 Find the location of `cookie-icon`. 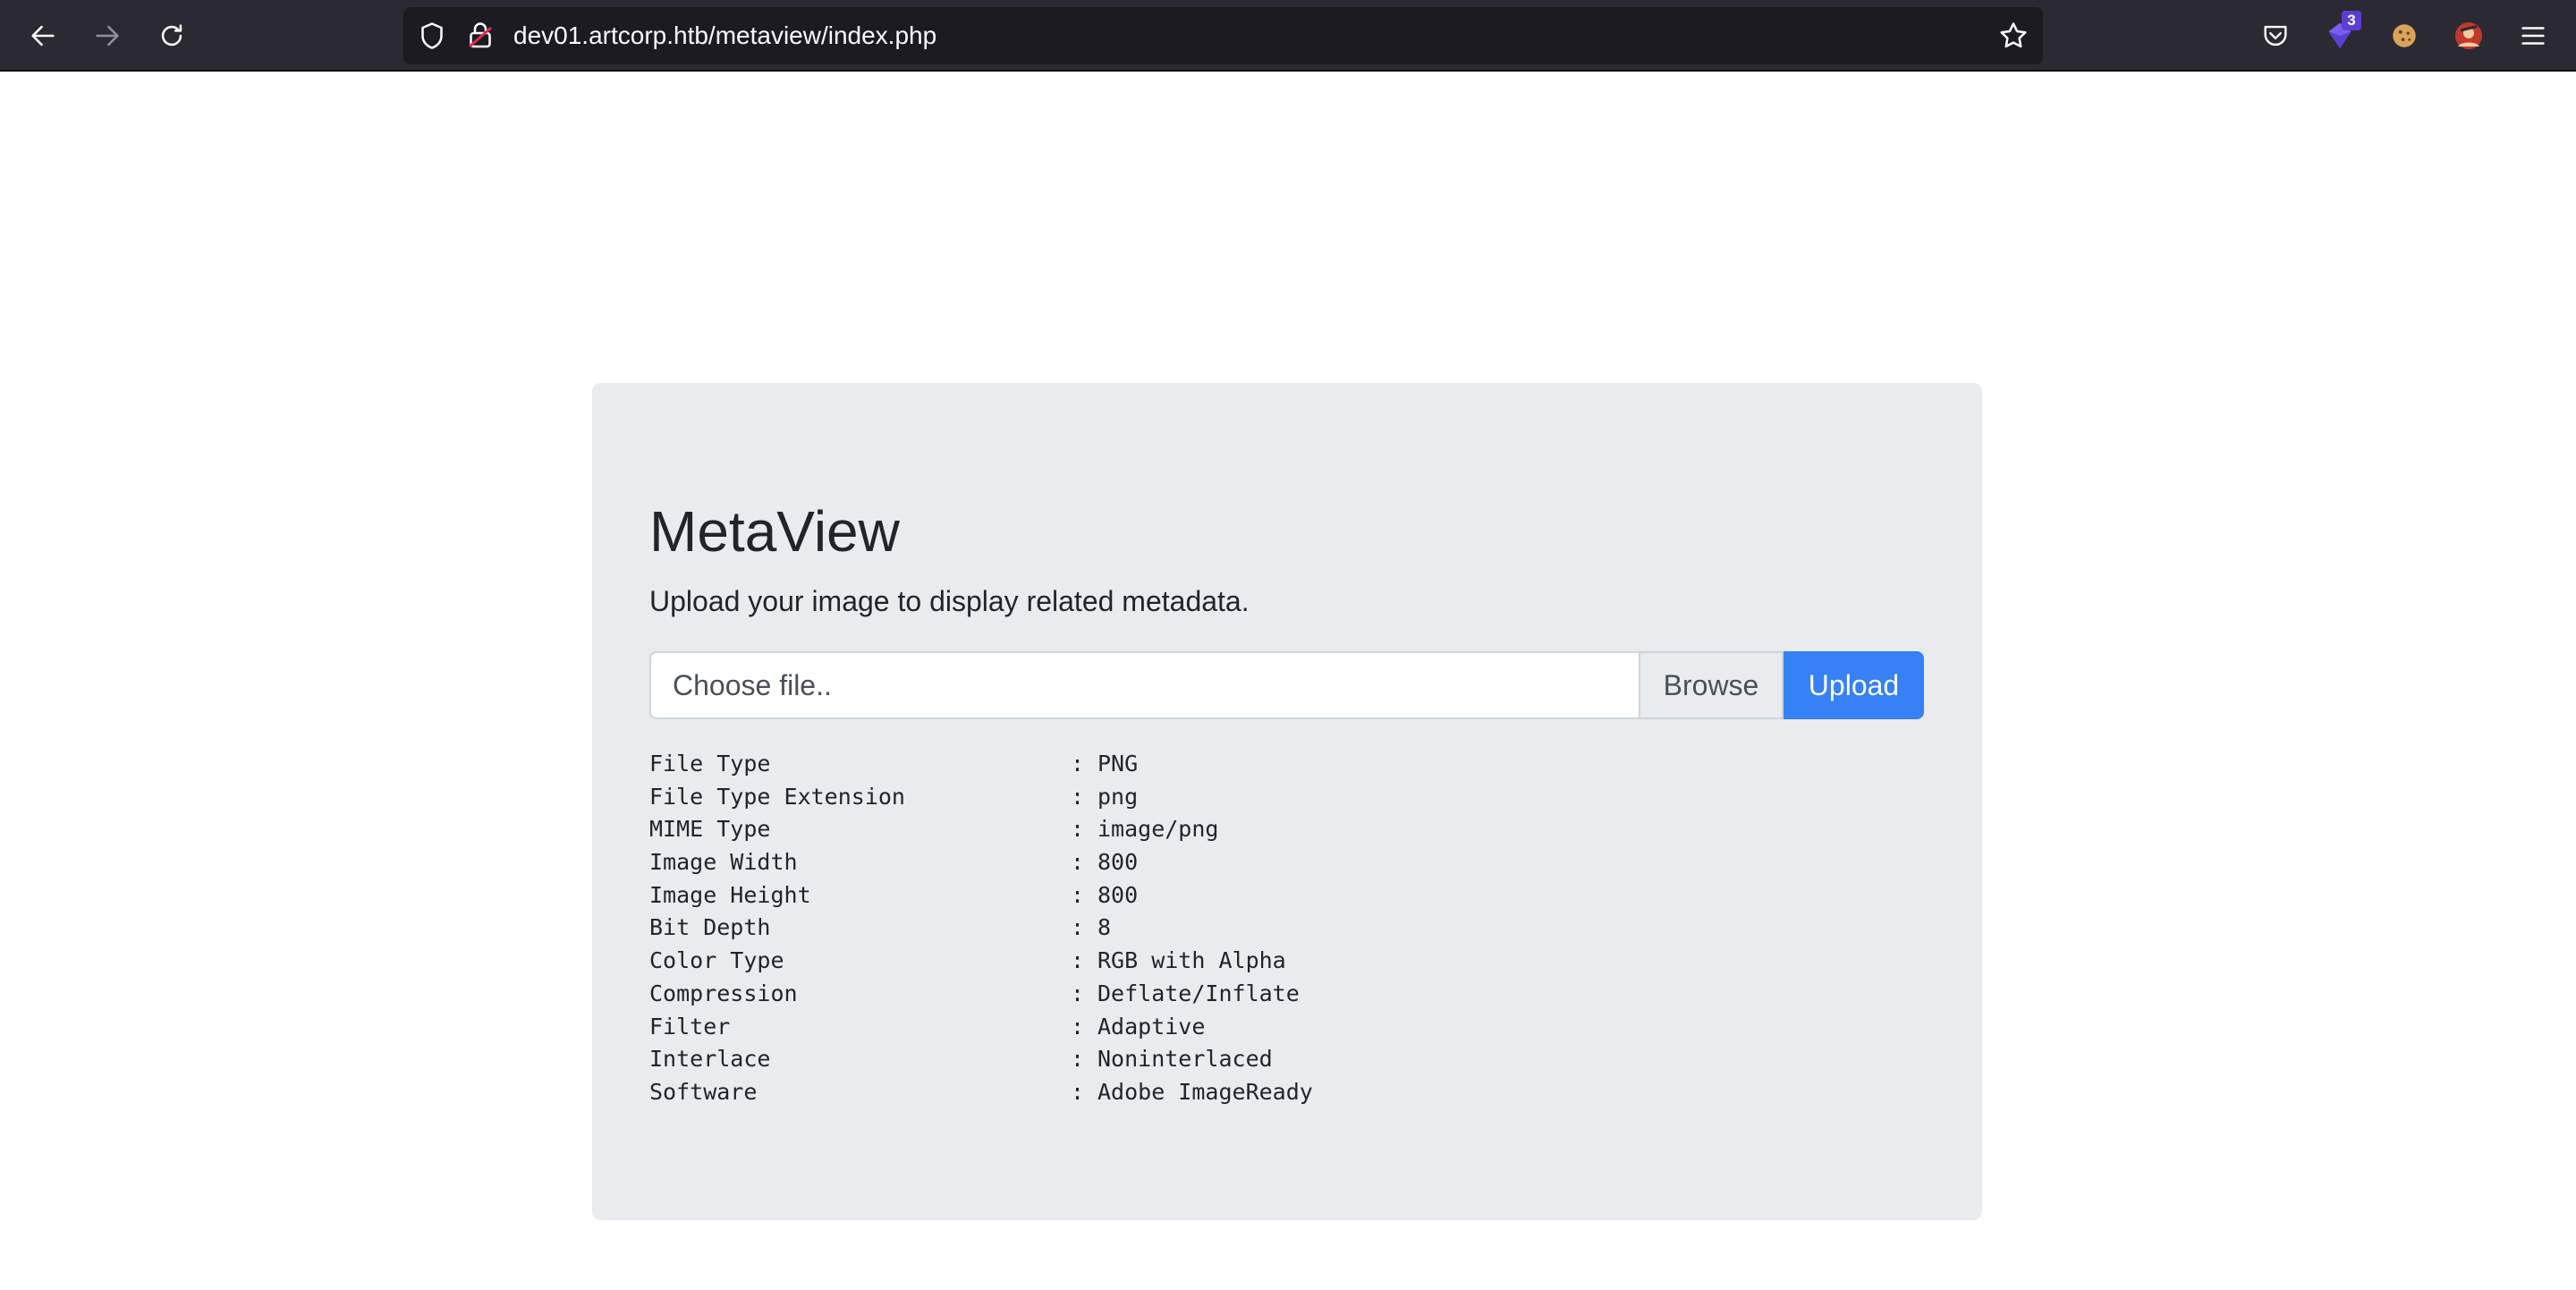

cookie-icon is located at coordinates (2404, 35).